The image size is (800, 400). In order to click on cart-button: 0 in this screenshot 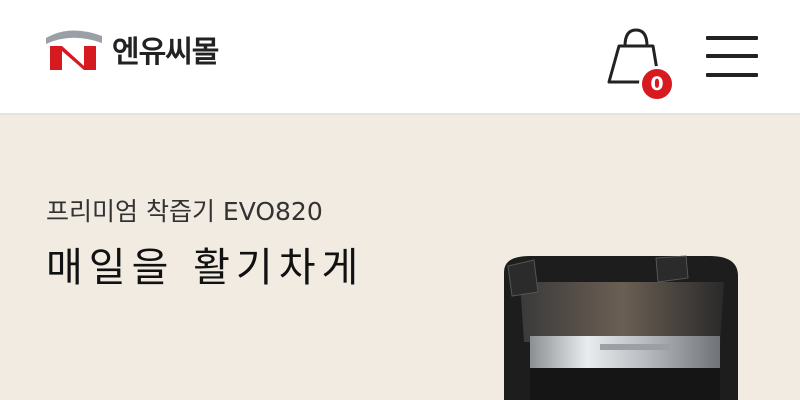, I will do `click(641, 63)`.